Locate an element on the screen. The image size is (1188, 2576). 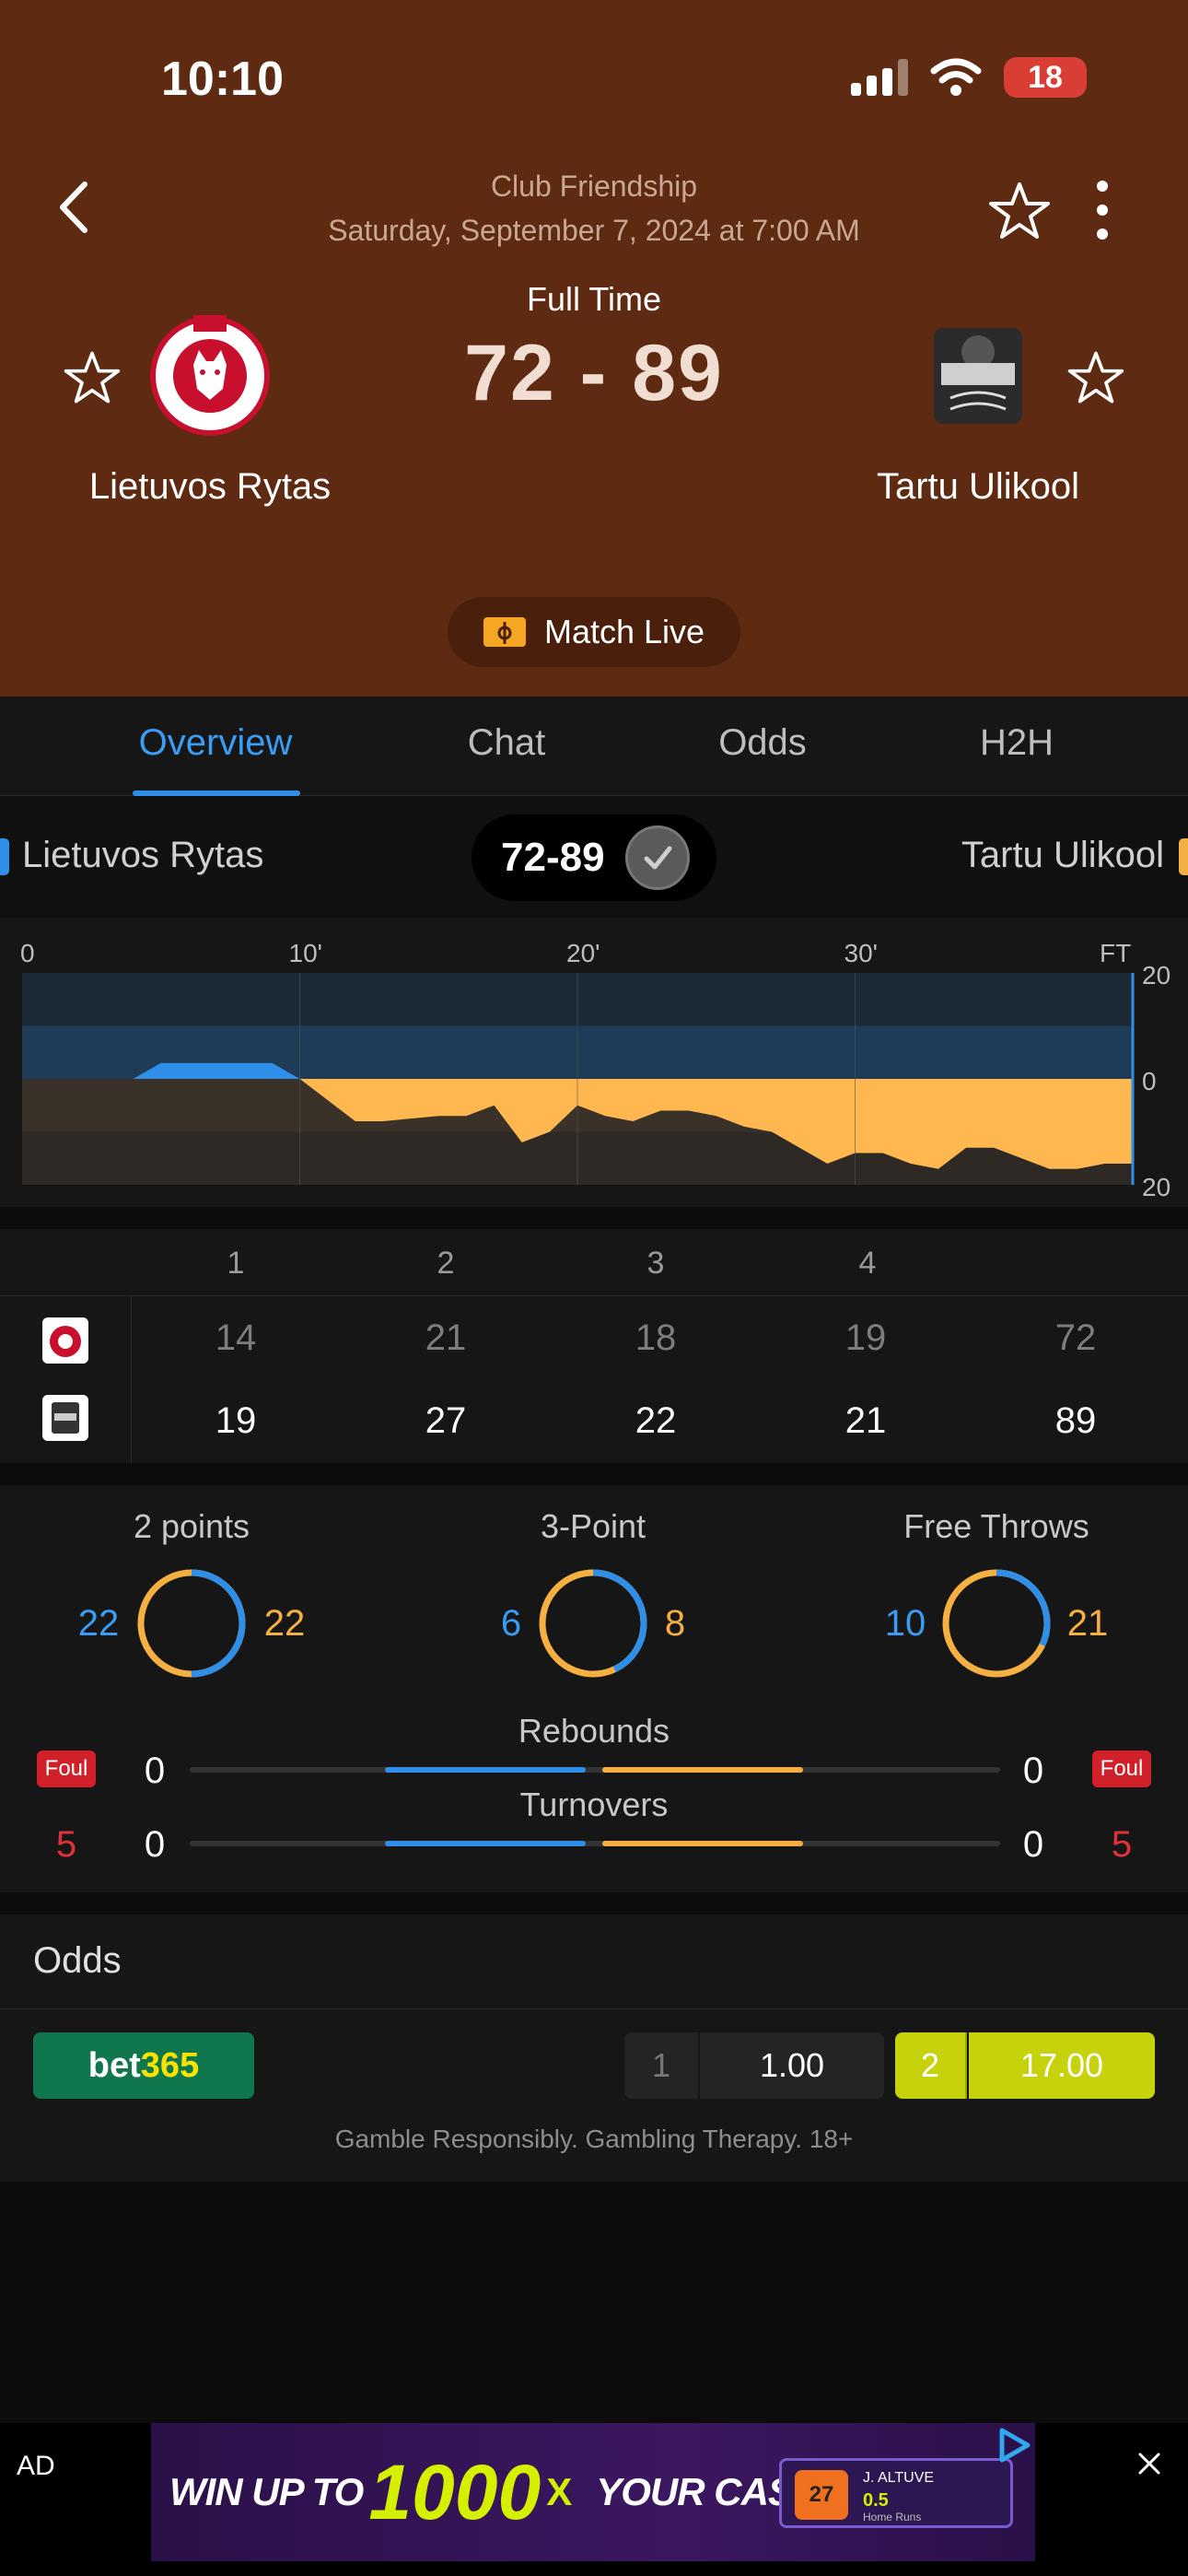
jersey-icon: 27 is located at coordinates (821, 2495).